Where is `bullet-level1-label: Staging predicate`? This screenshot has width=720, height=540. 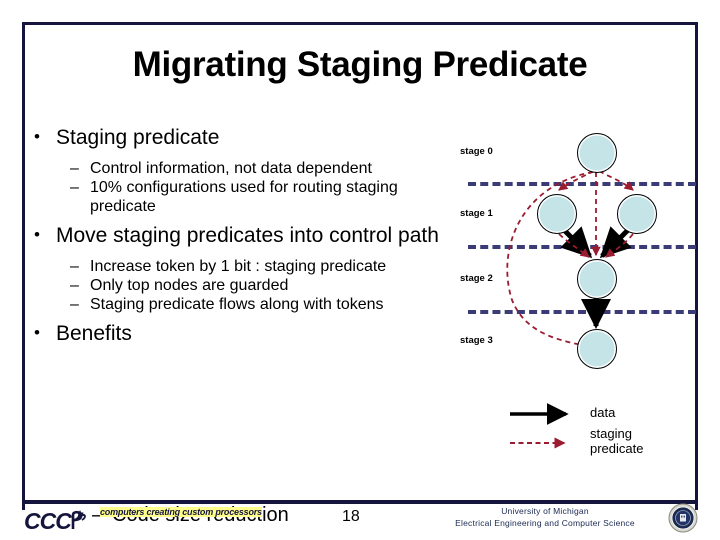
bullet-level1-label: Staging predicate is located at coordinates (138, 137).